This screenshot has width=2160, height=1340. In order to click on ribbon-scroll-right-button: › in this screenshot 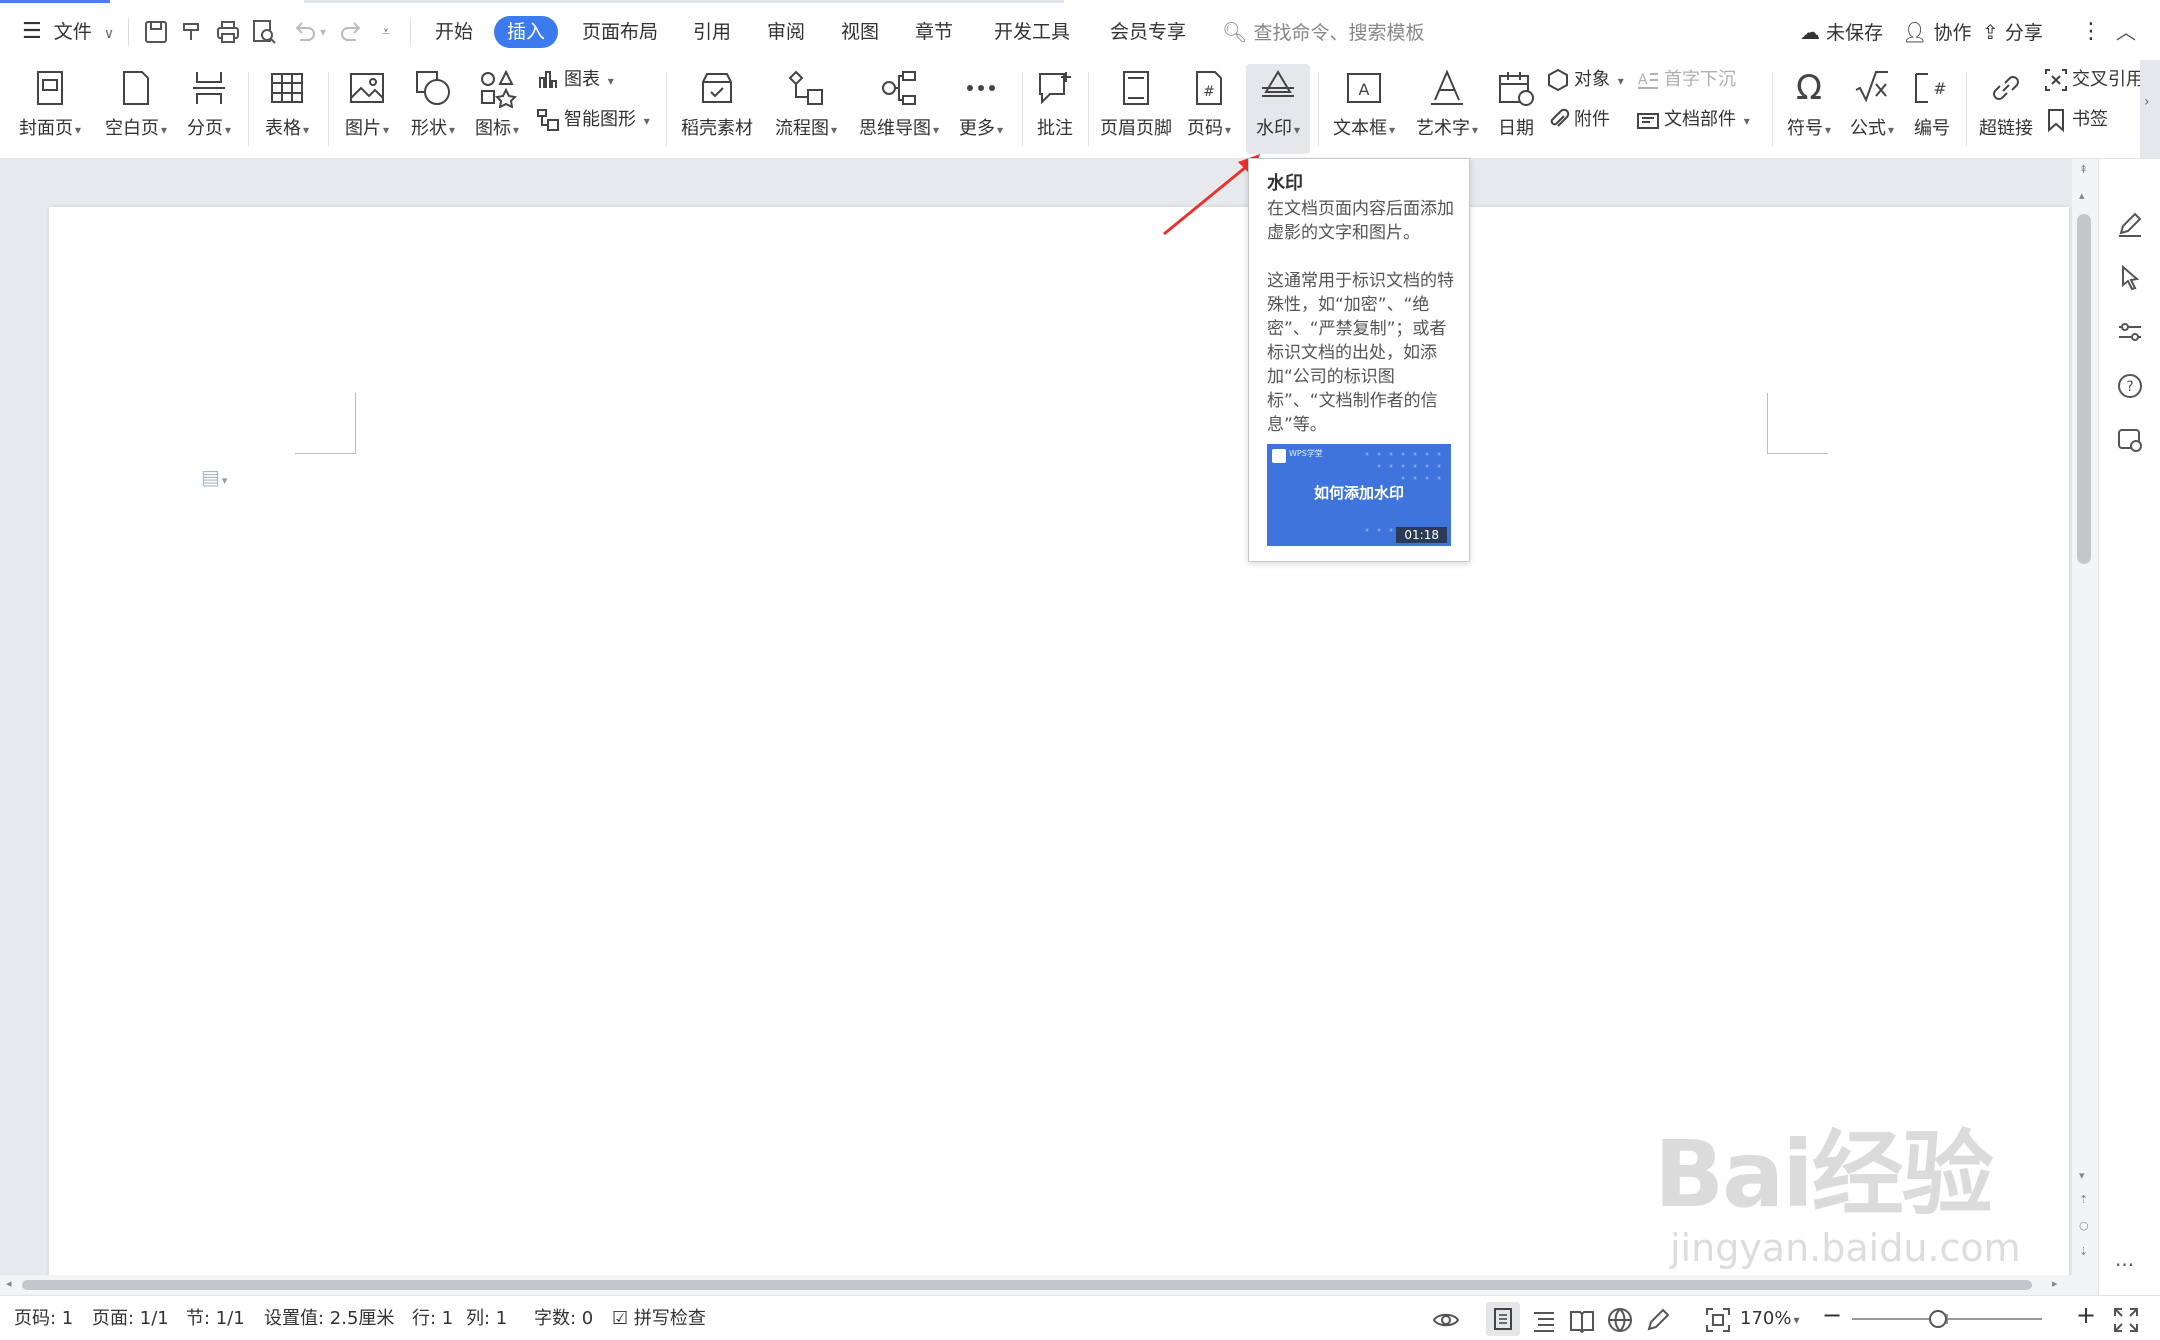, I will do `click(2150, 109)`.